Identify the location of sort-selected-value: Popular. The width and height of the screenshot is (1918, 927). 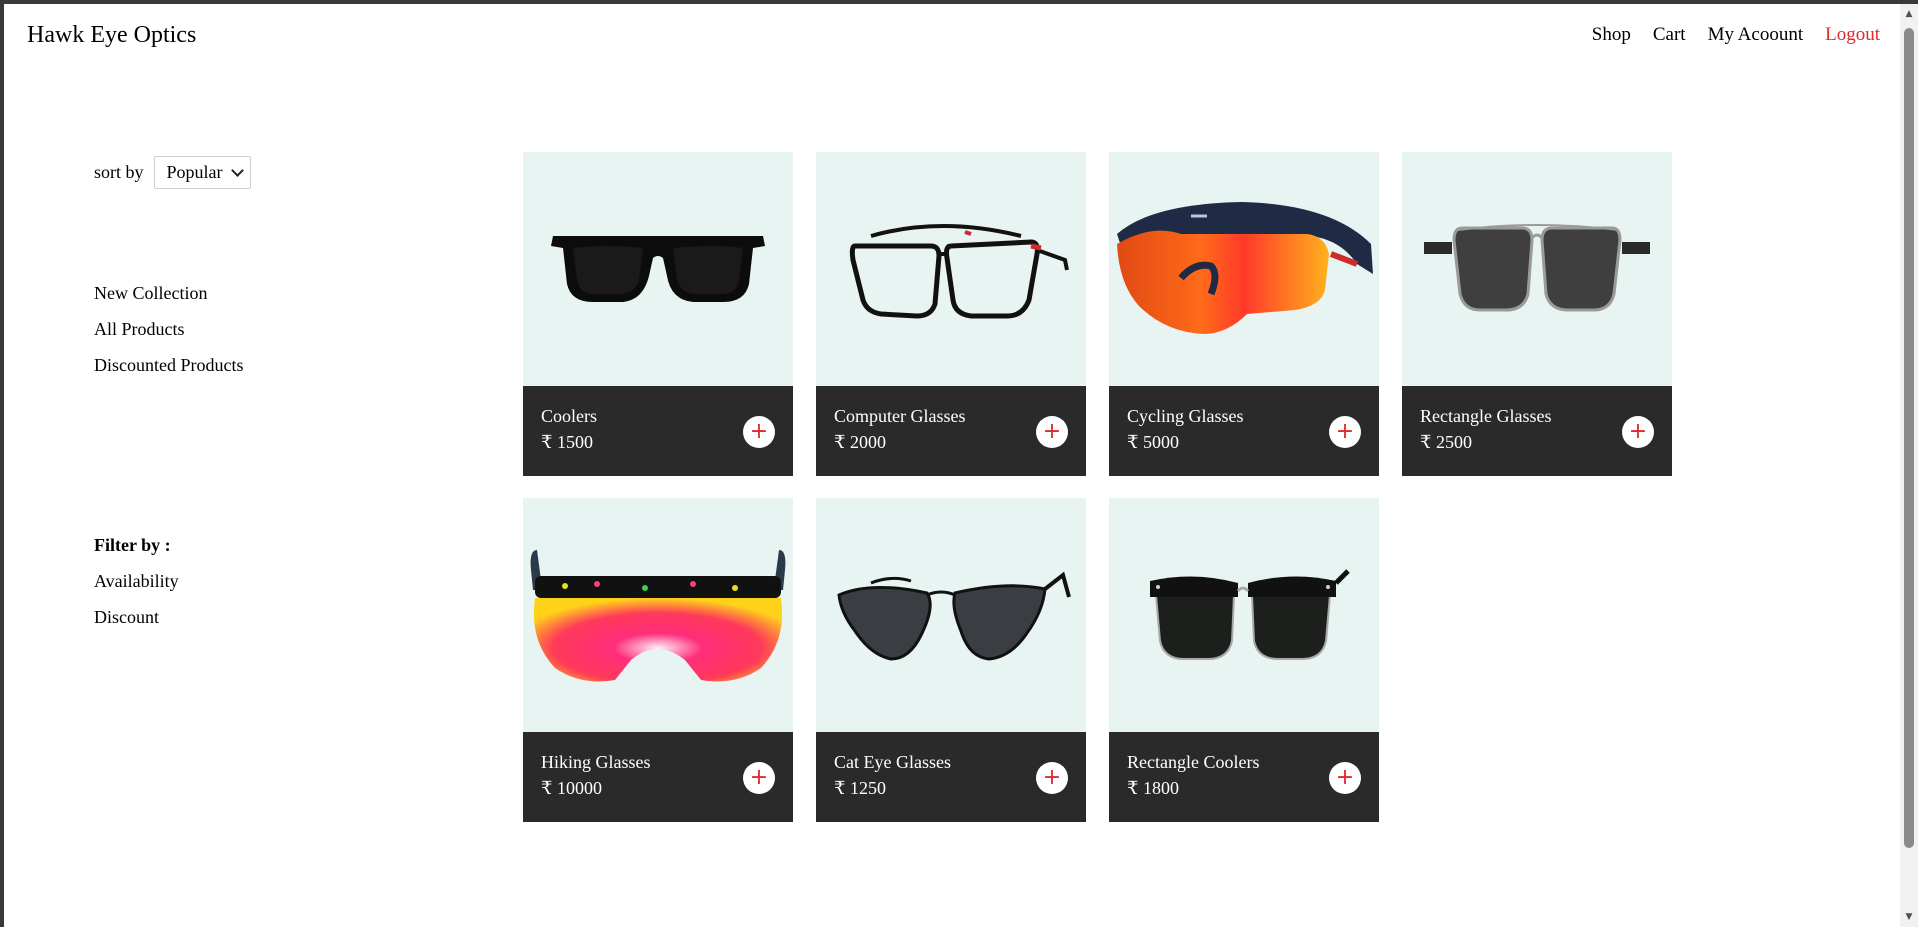
(194, 172).